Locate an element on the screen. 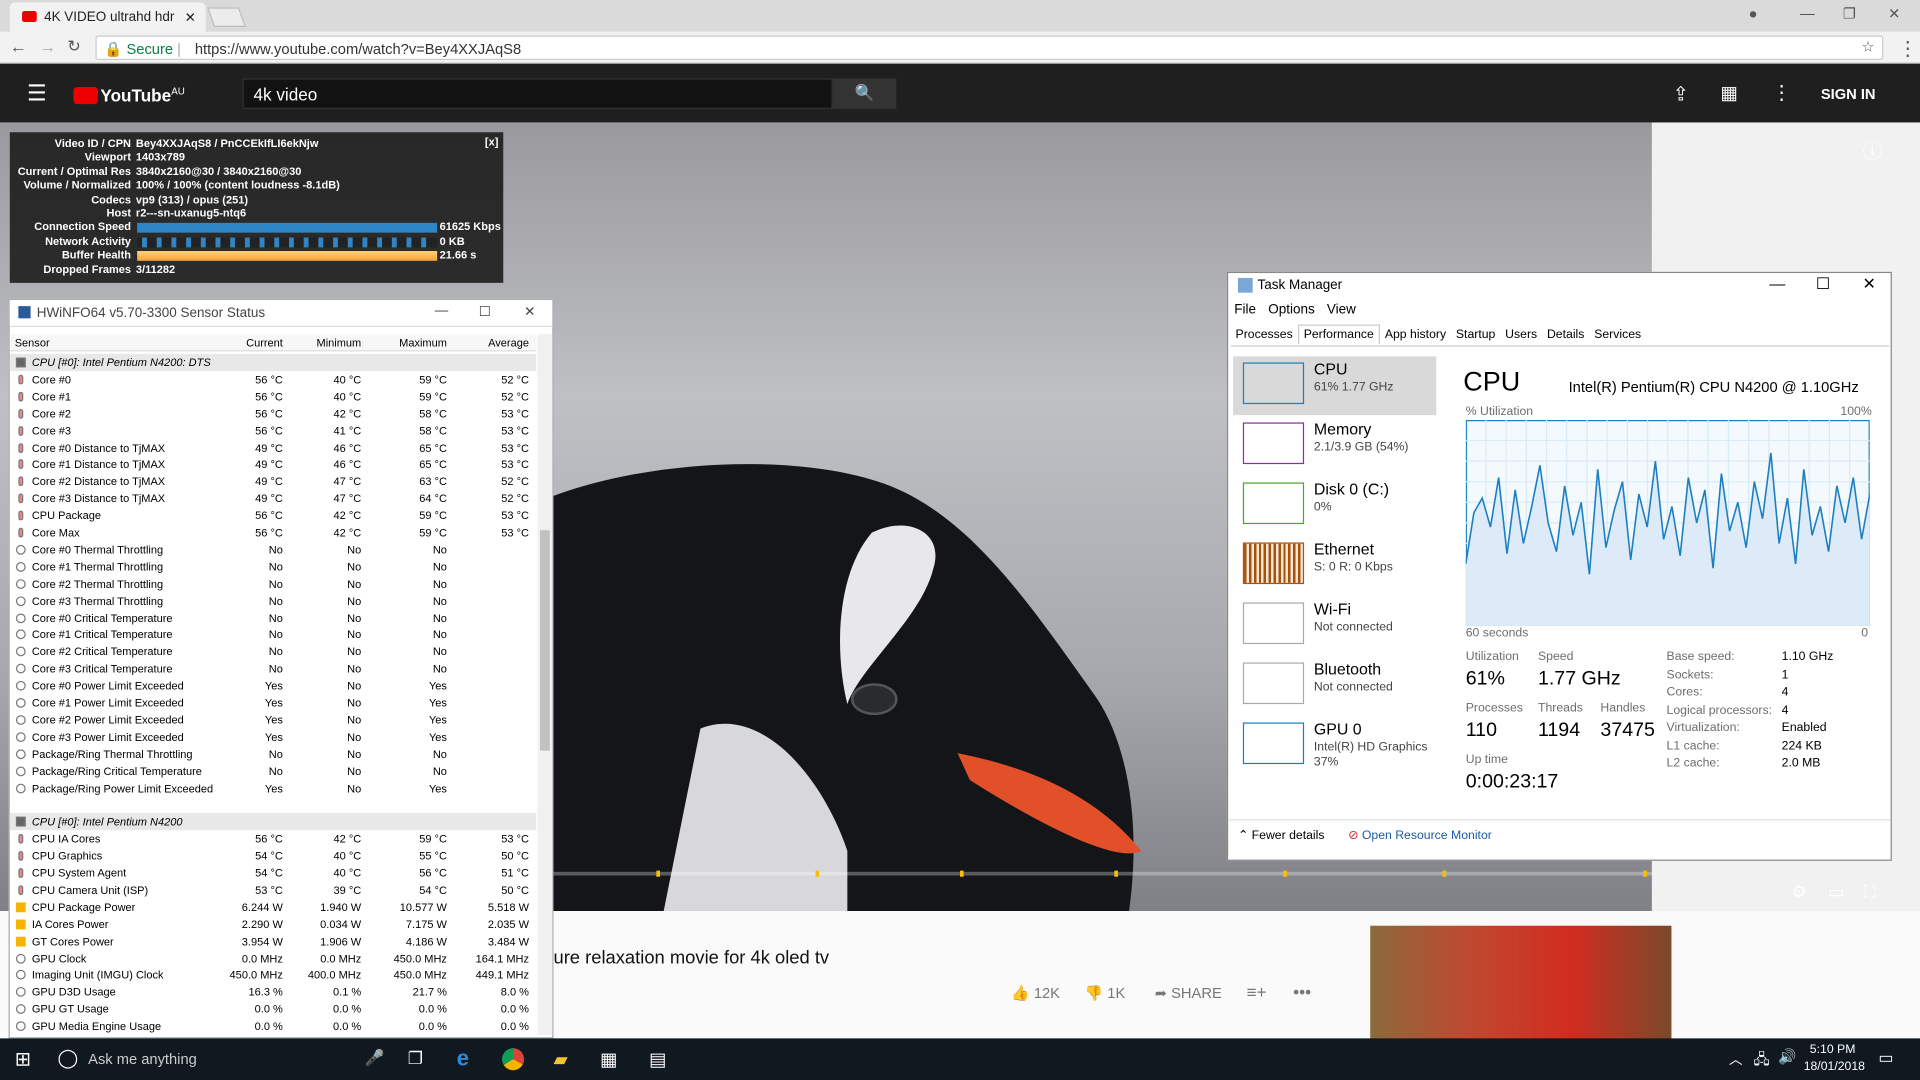 The width and height of the screenshot is (1920, 1080). table-row: Core #0 Power Limit Exceeded Yes No Yes is located at coordinates (273, 685).